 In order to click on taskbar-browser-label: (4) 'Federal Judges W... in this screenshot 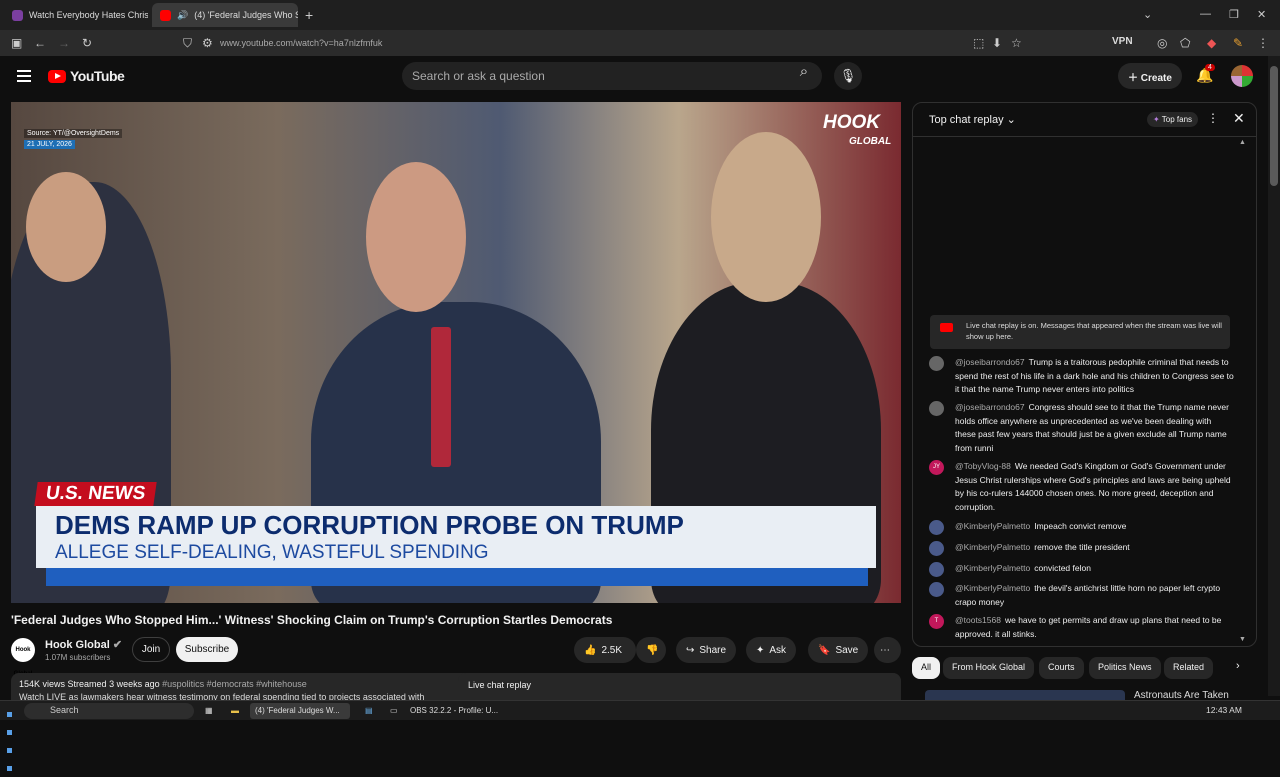, I will do `click(297, 710)`.